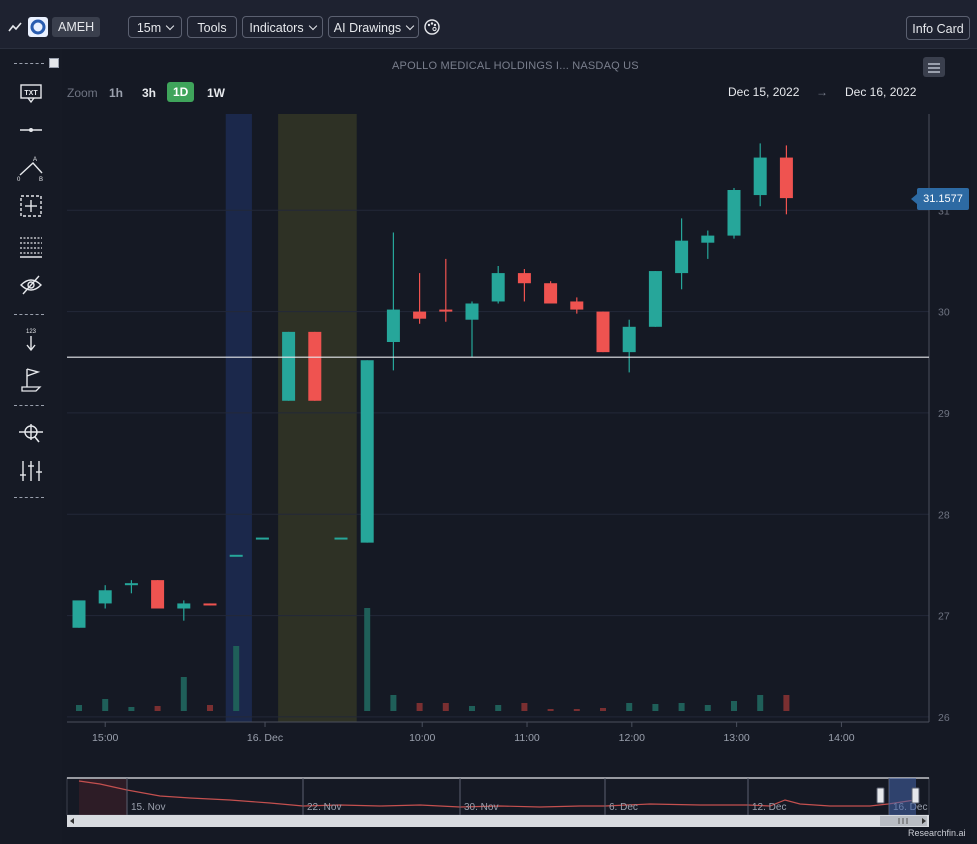  I want to click on x-tick-label: 11:00, so click(527, 738).